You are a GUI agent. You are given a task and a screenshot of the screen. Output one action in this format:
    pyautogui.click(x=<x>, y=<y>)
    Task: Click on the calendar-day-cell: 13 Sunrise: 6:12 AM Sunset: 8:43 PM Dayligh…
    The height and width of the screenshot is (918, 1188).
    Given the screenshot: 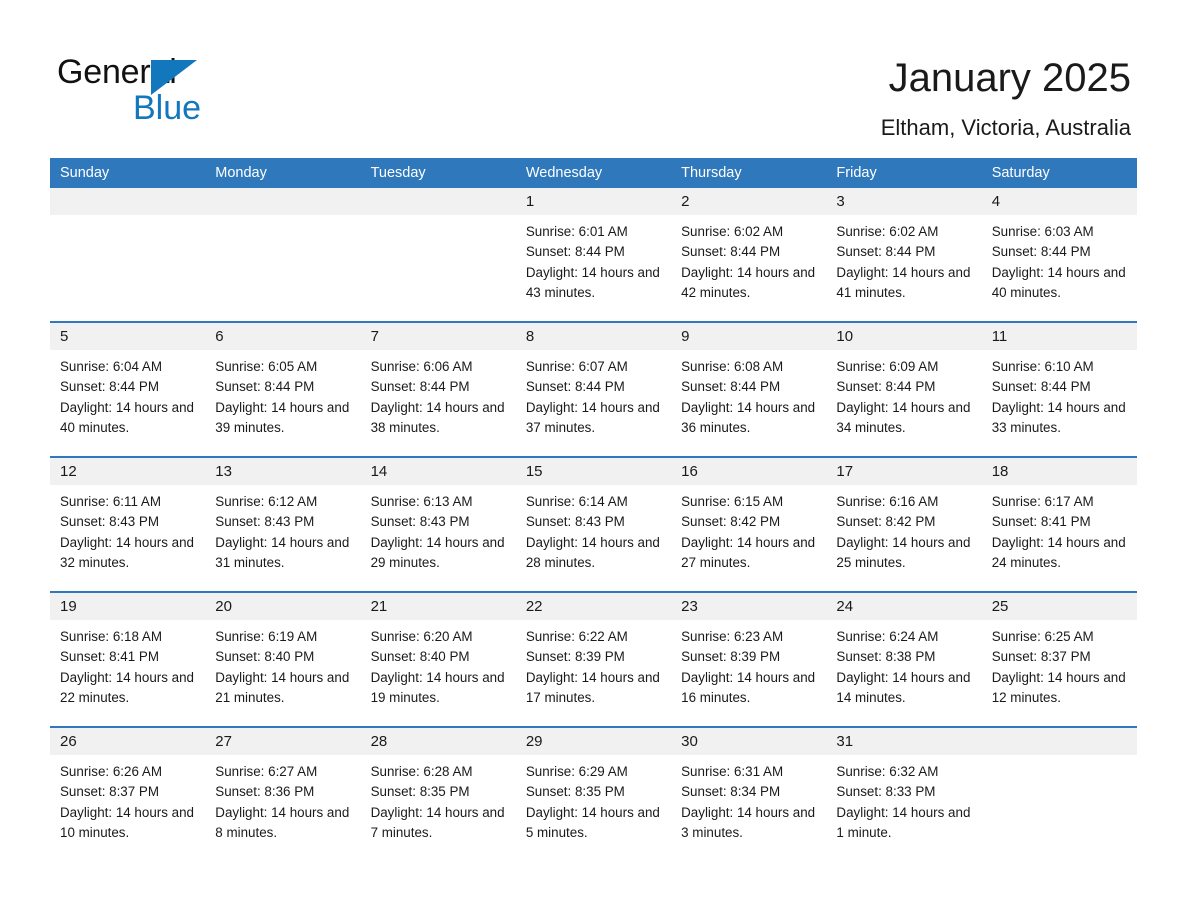 What is the action you would take?
    pyautogui.click(x=283, y=524)
    